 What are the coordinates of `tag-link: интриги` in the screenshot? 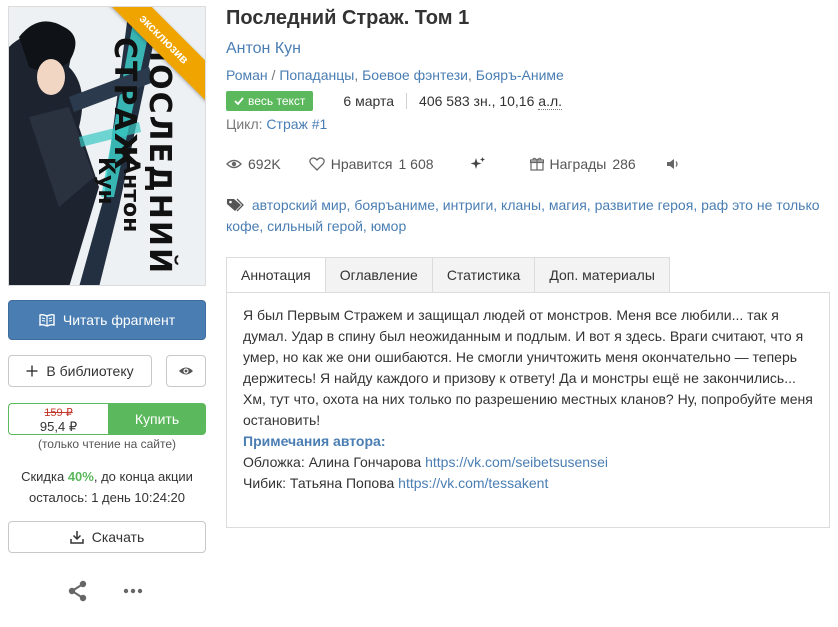 It's located at (468, 205).